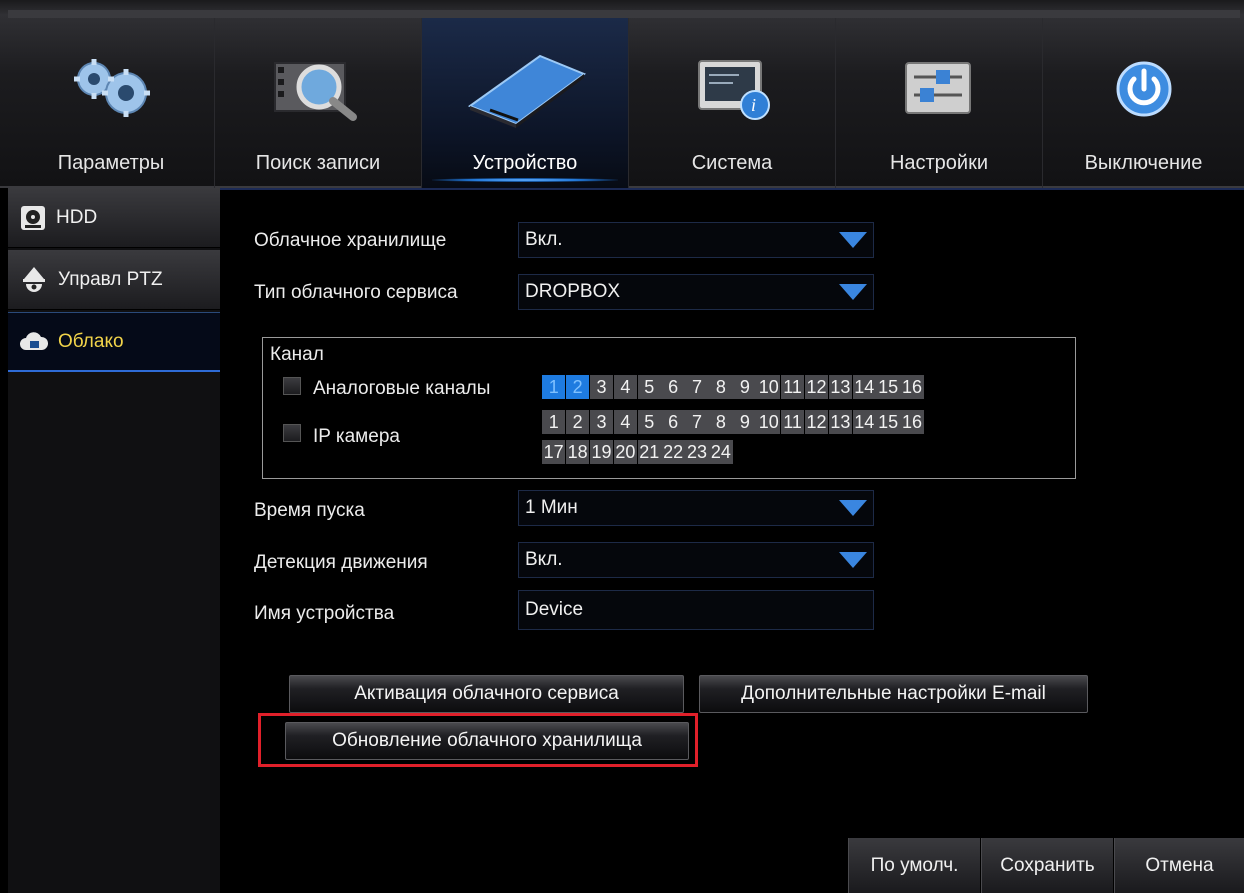  What do you see at coordinates (1047, 865) in the screenshot?
I see `save-button: Сохранить` at bounding box center [1047, 865].